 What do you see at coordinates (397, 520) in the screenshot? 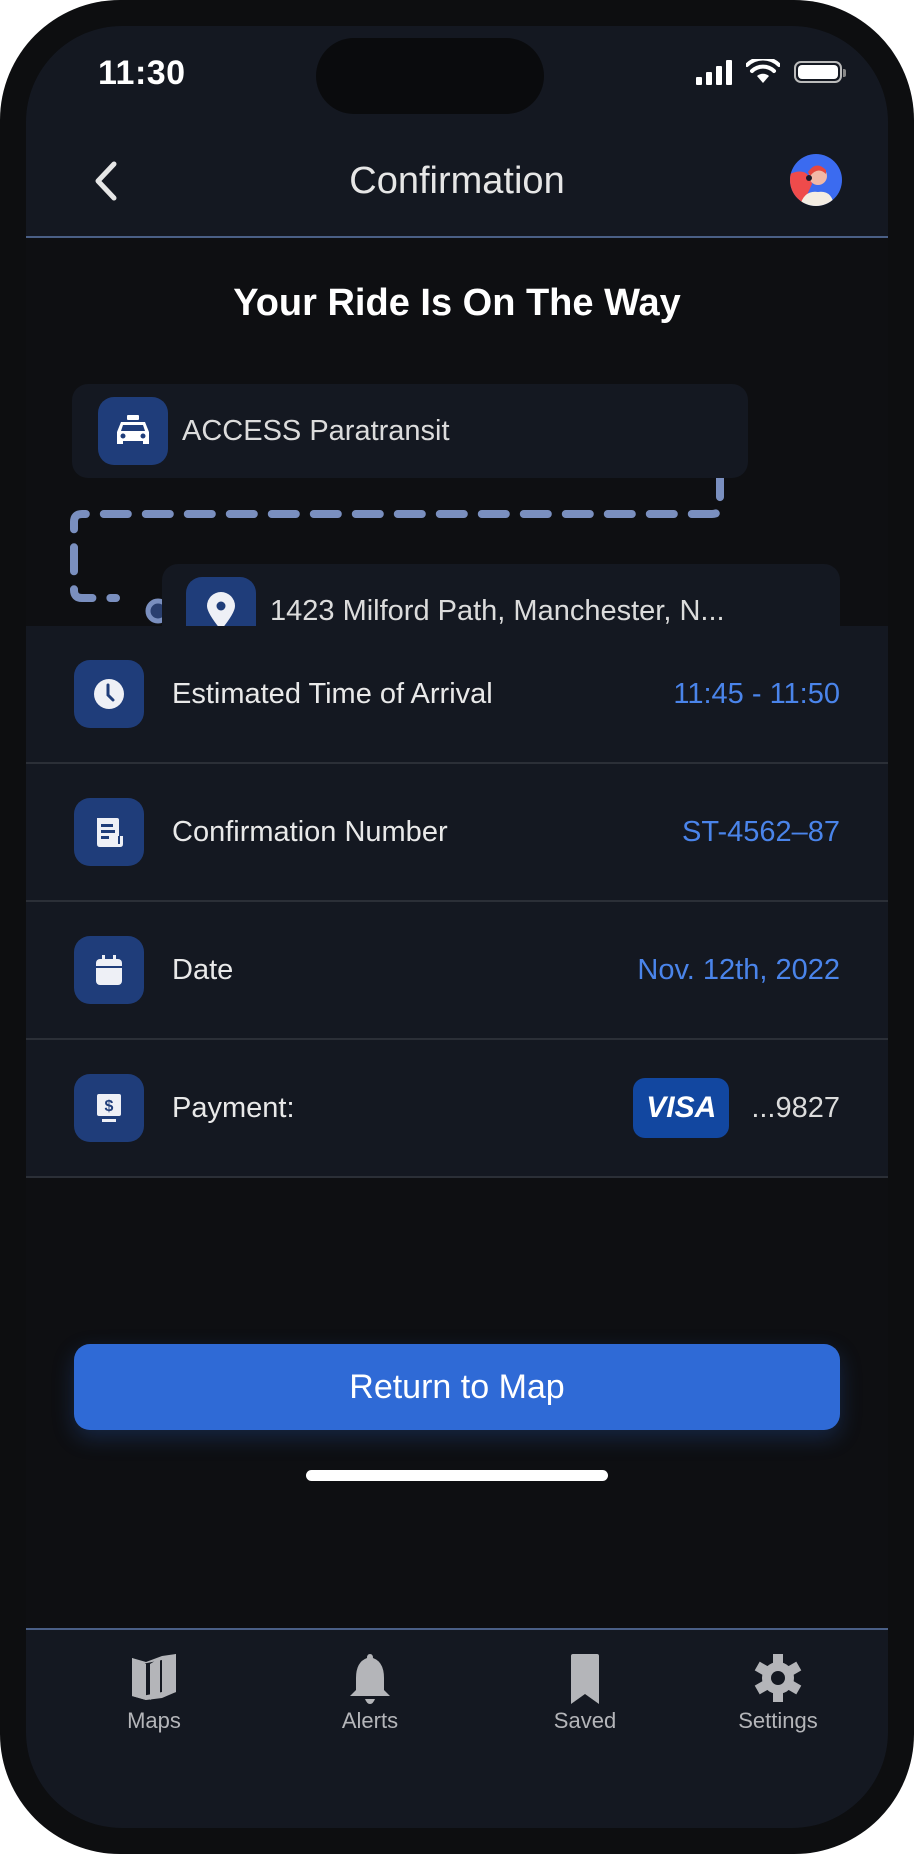
I see `route-line` at bounding box center [397, 520].